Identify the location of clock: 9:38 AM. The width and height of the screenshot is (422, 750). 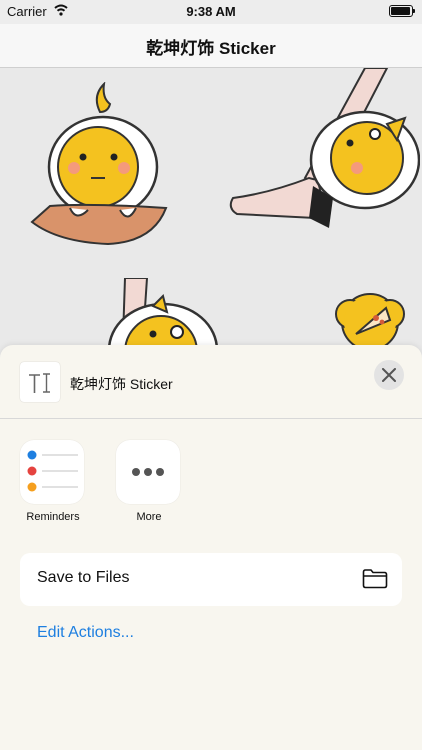
(211, 11).